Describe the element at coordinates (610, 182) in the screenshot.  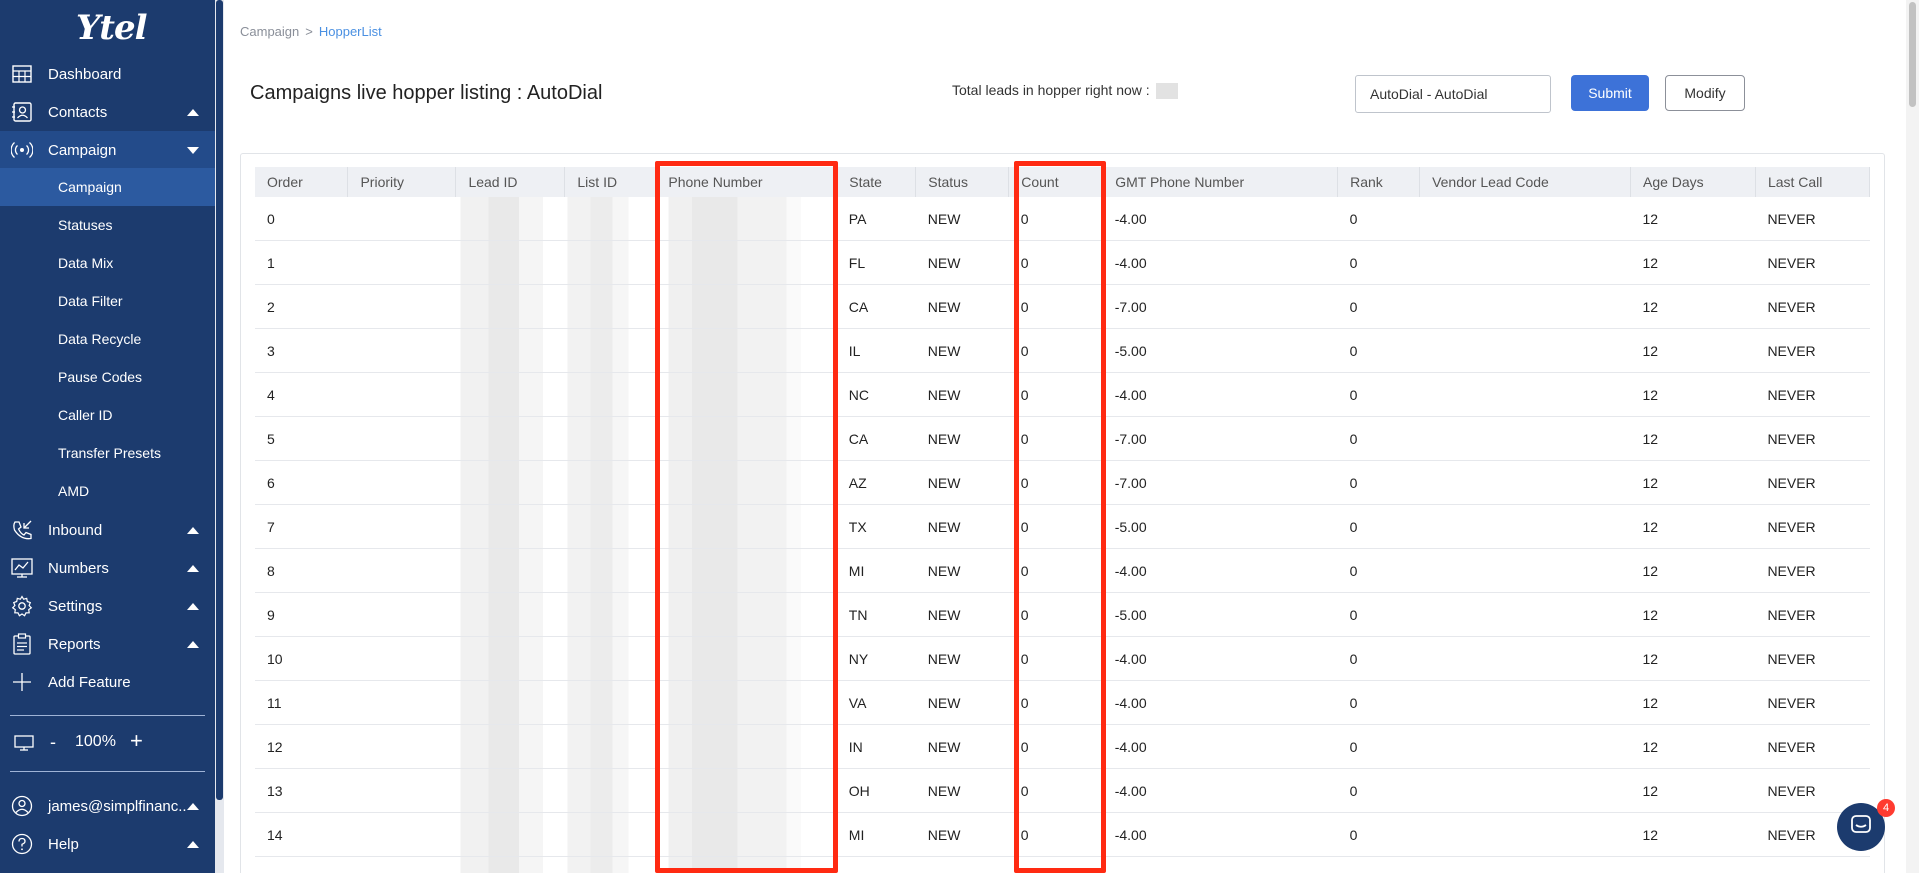
I see `col-list-id: List ID` at that location.